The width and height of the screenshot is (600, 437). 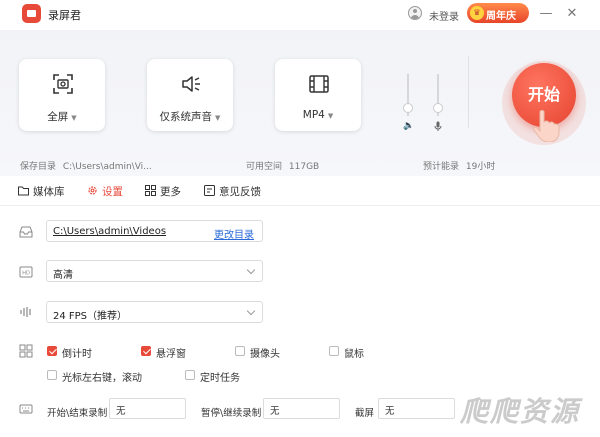 I want to click on screen-capture-icon, so click(x=63, y=84).